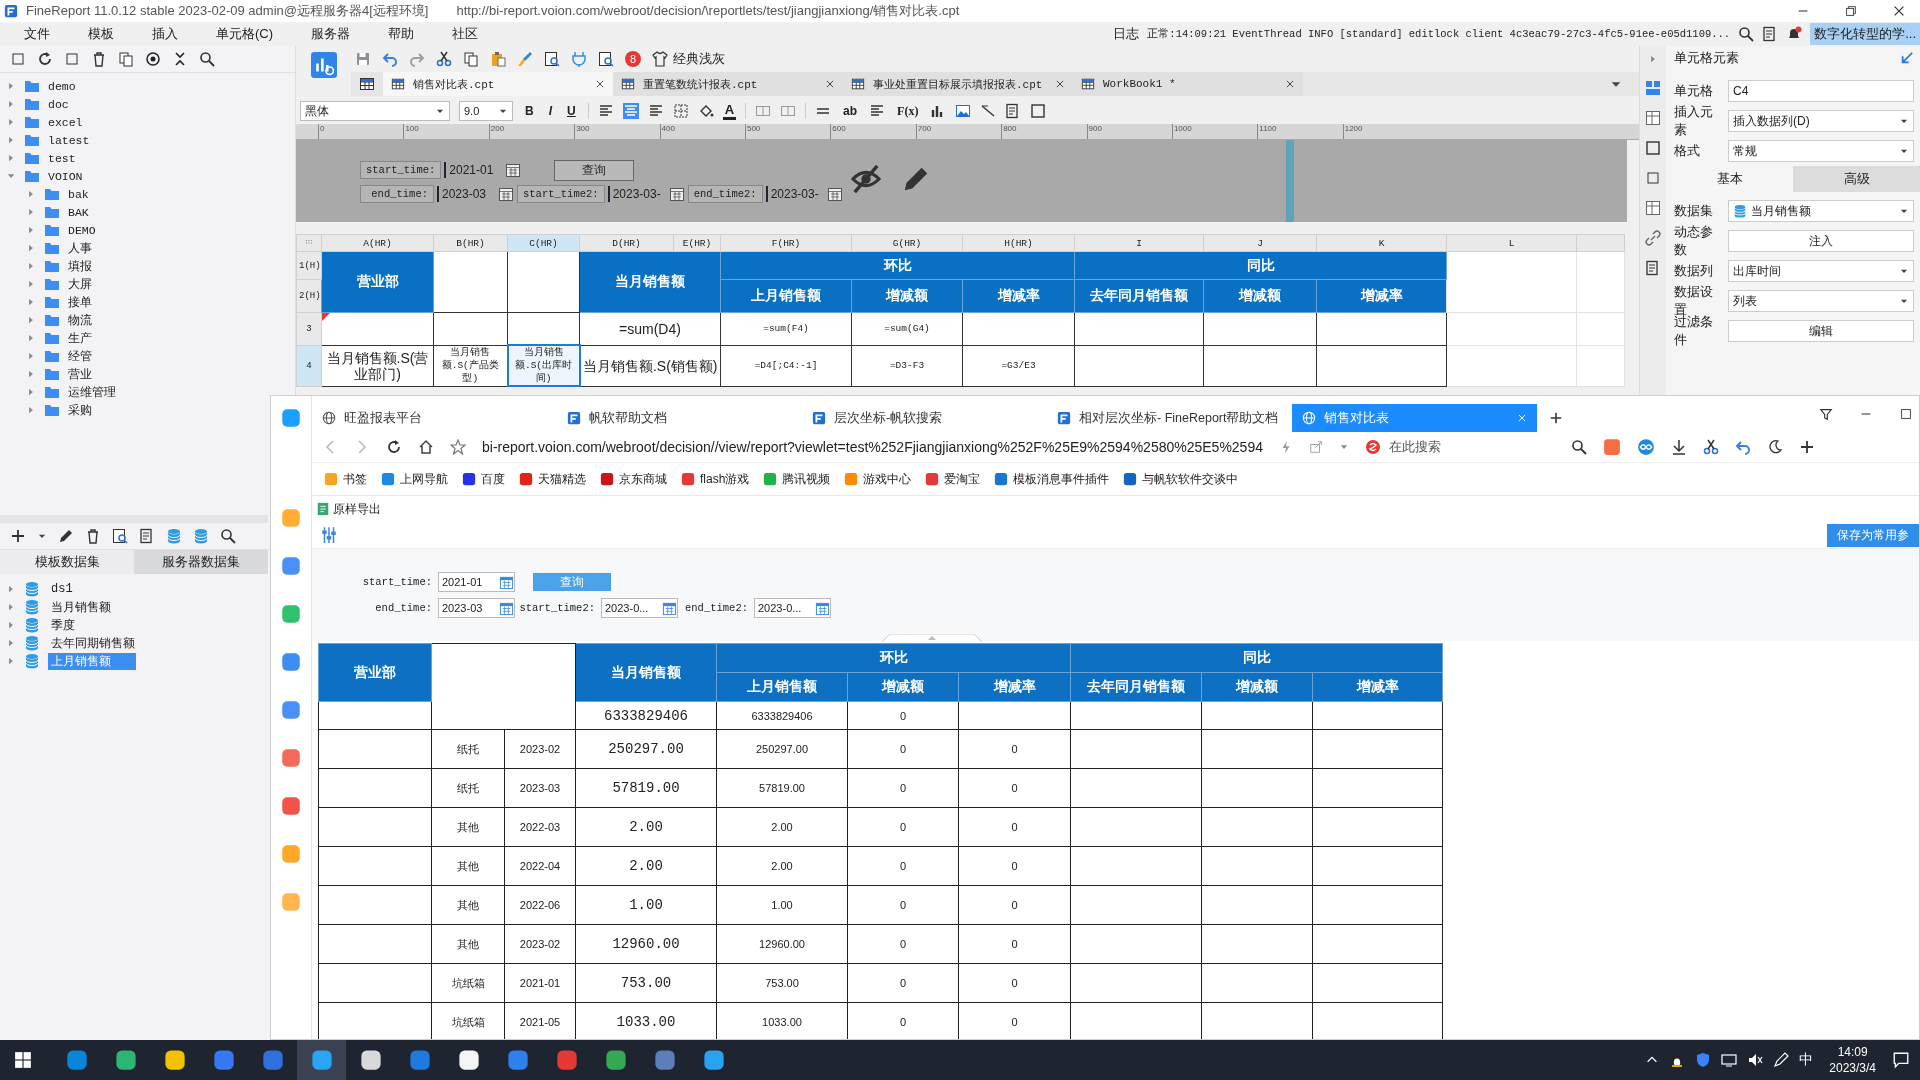 This screenshot has width=1920, height=1080. What do you see at coordinates (1653, 88) in the screenshot?
I see `layout-icon` at bounding box center [1653, 88].